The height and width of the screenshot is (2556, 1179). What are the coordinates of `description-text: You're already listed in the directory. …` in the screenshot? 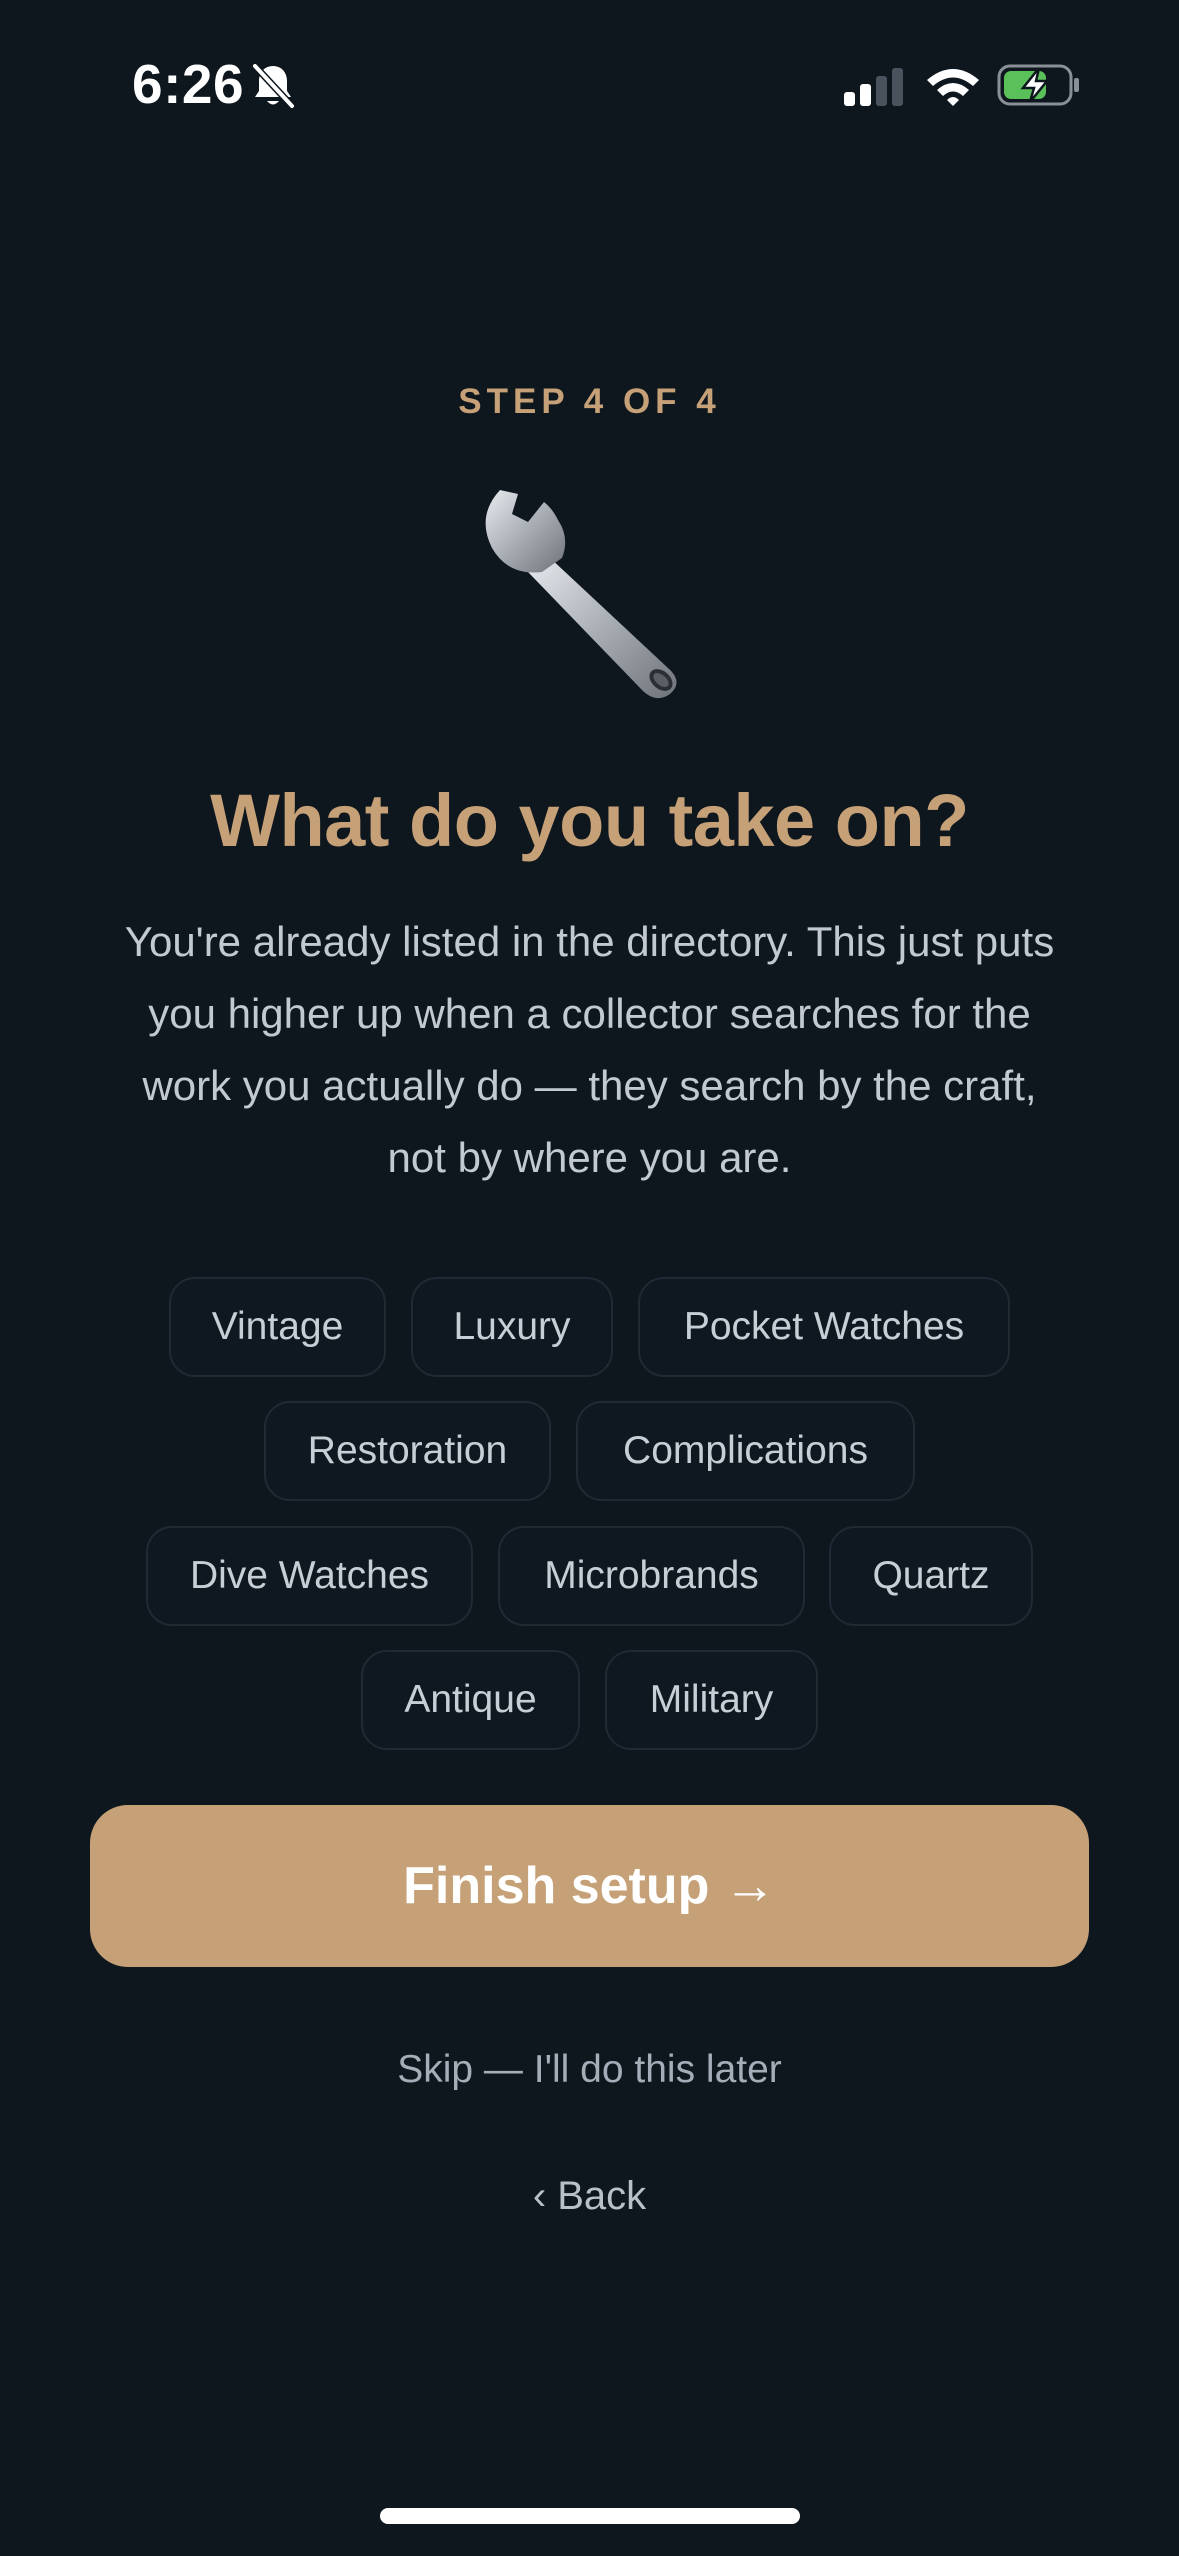 It's located at (589, 1049).